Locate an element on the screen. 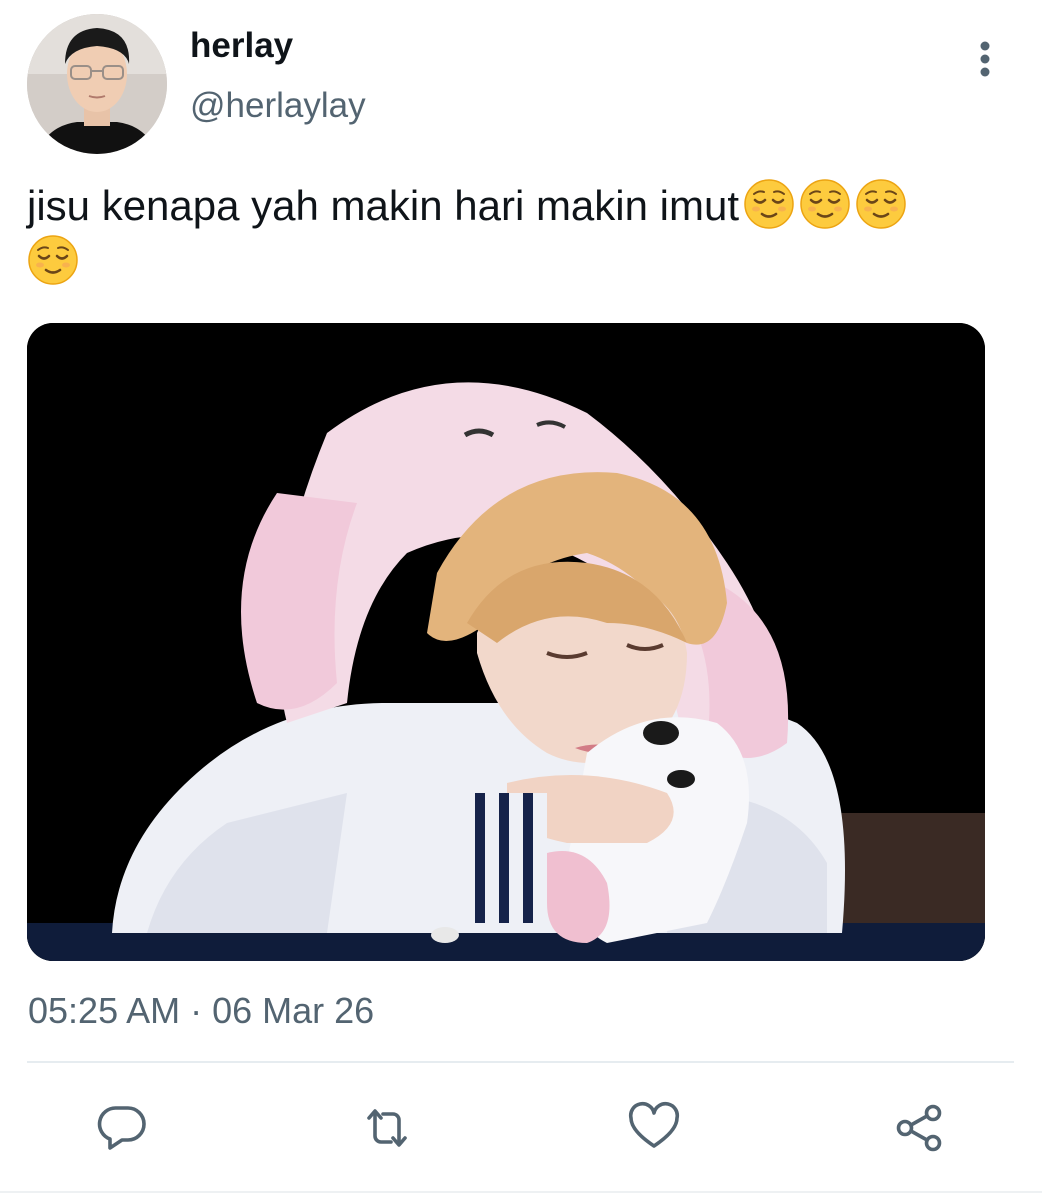 The image size is (1042, 1200). retweet-button is located at coordinates (387, 1128).